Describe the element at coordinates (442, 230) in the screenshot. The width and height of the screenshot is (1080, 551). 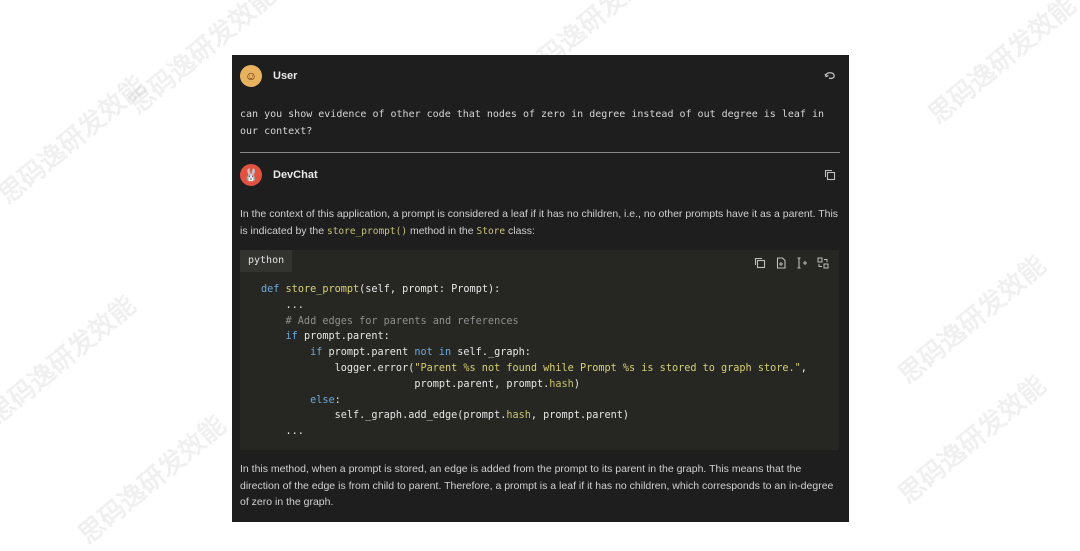
I see `intro-text-part: method in the` at that location.